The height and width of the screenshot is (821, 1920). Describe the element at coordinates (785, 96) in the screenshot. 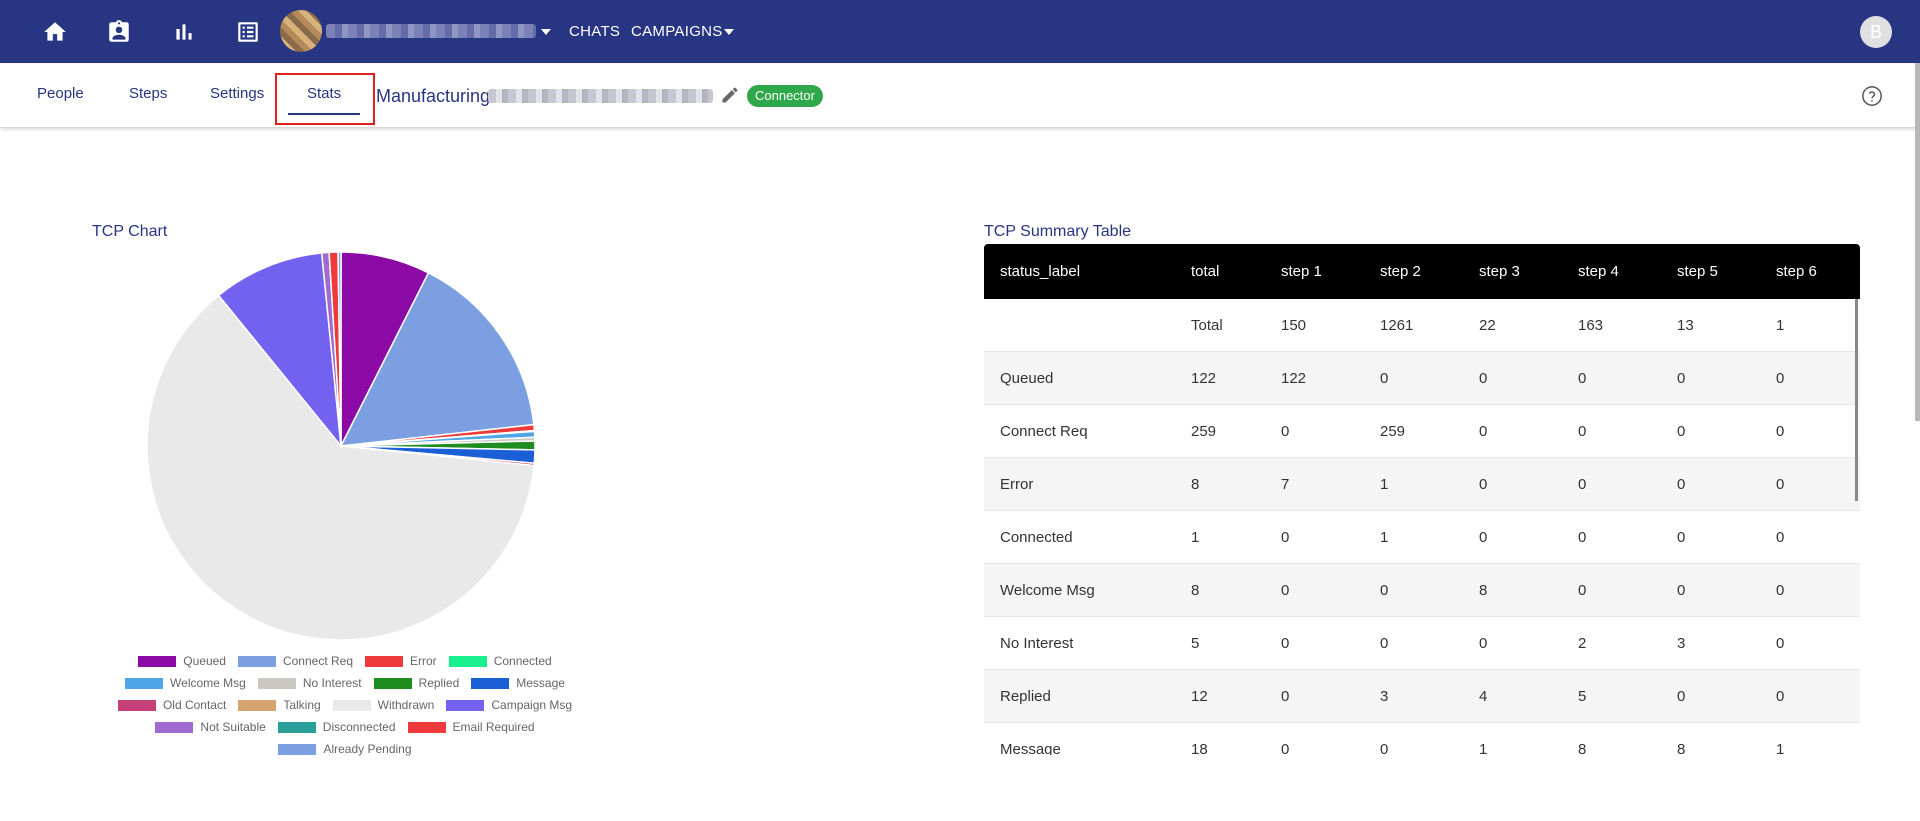

I see `status-badge: Connector` at that location.